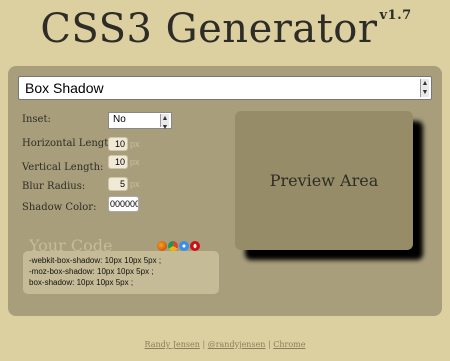 The width and height of the screenshot is (450, 361). What do you see at coordinates (135, 162) in the screenshot?
I see `vertical-unit: px` at bounding box center [135, 162].